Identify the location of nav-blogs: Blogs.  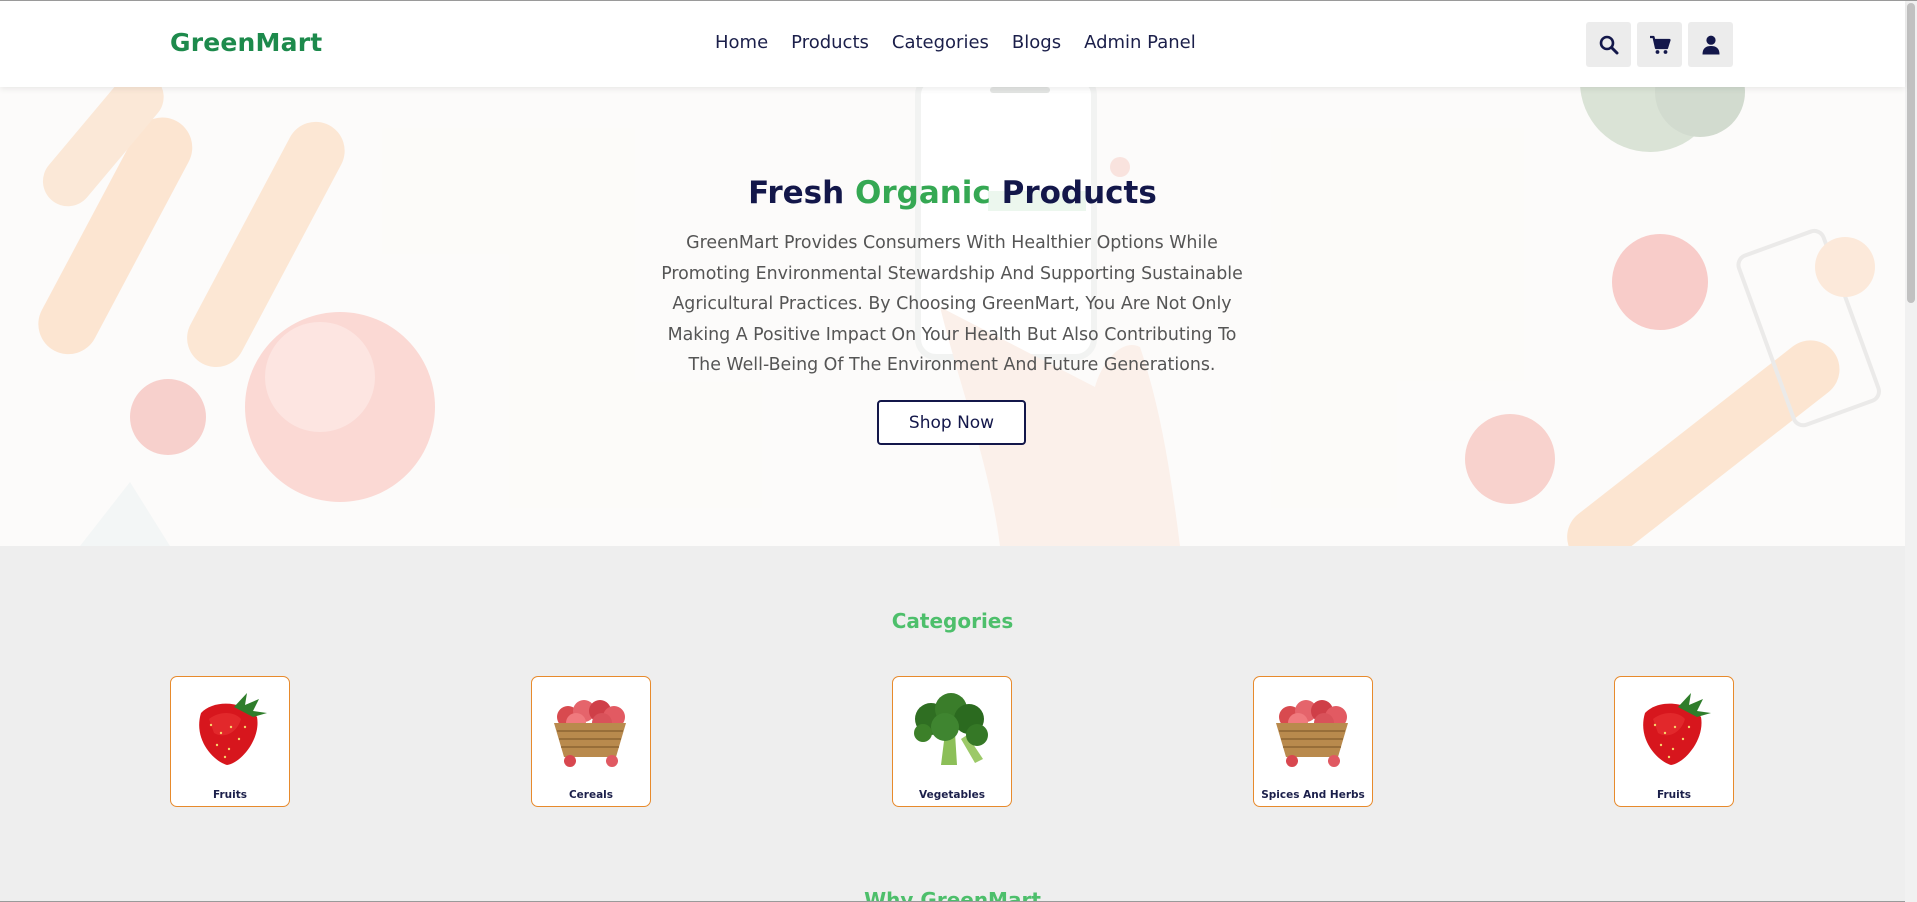
(1036, 42).